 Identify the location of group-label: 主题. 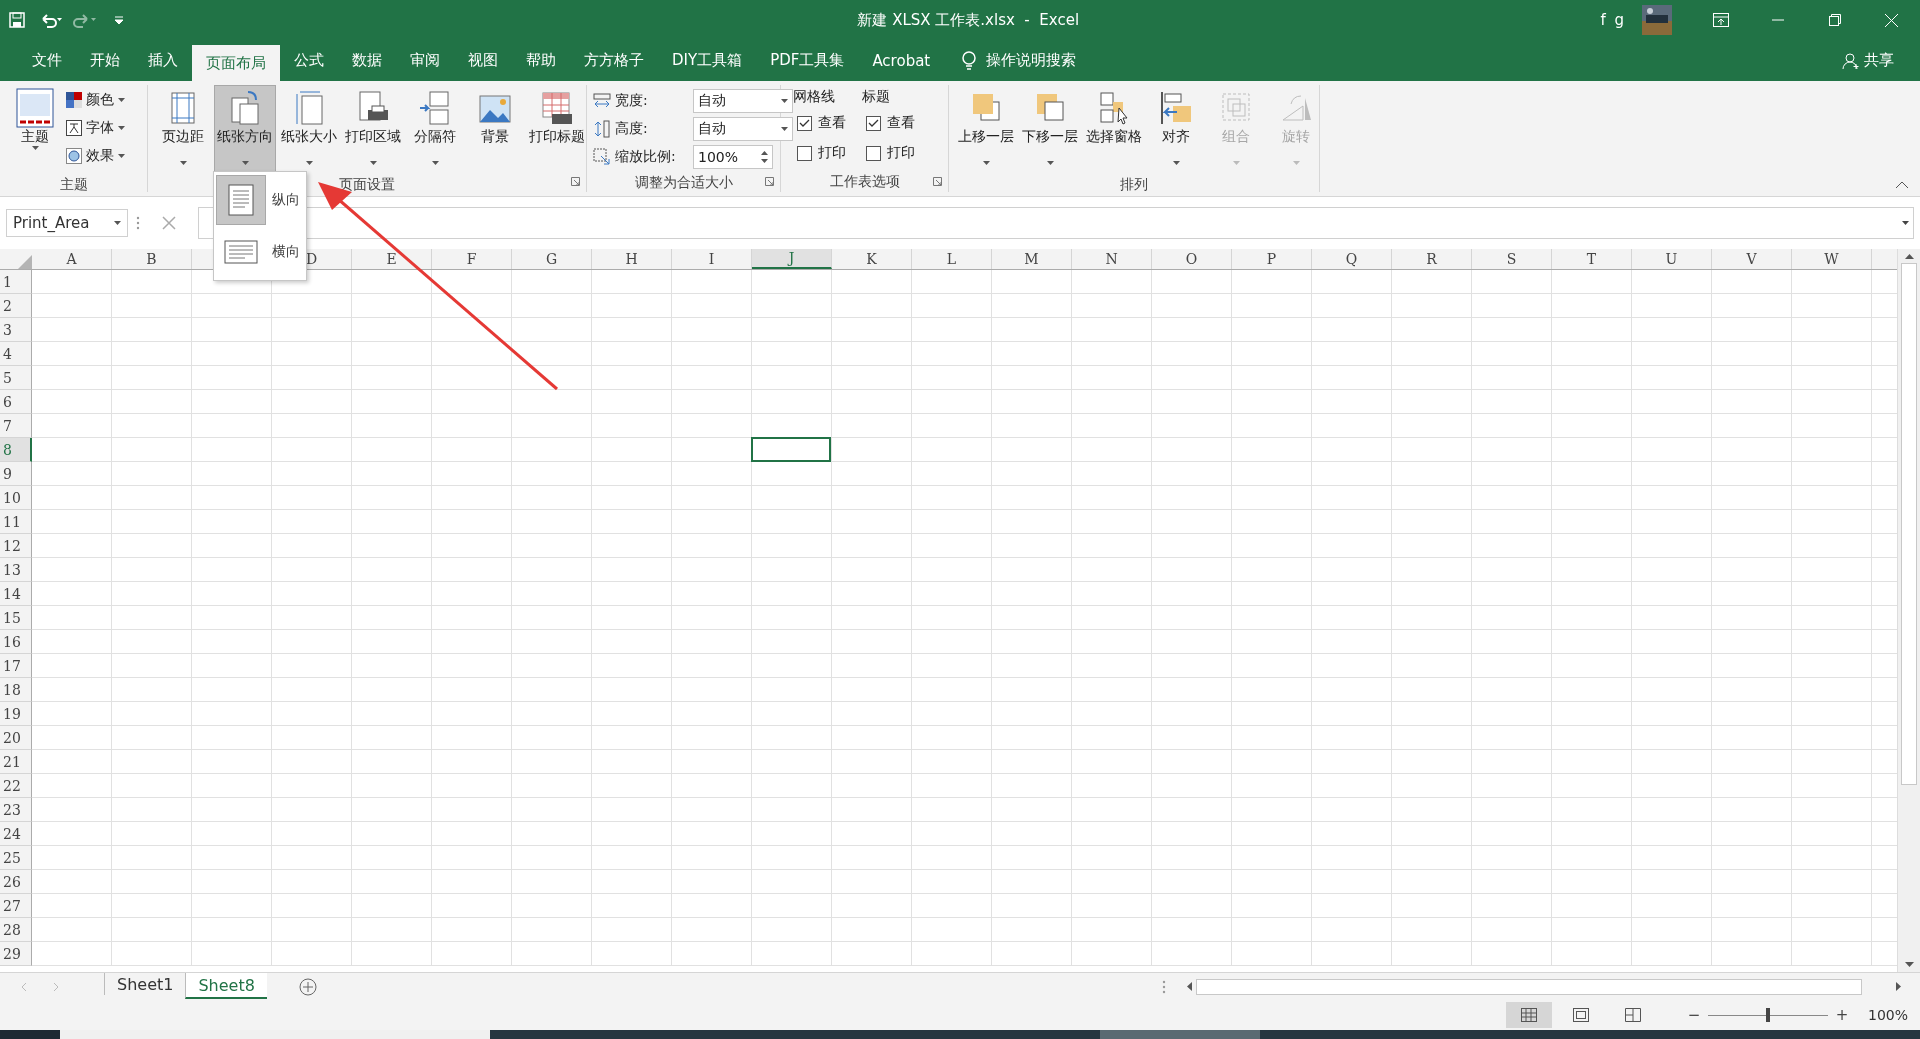
(73, 184).